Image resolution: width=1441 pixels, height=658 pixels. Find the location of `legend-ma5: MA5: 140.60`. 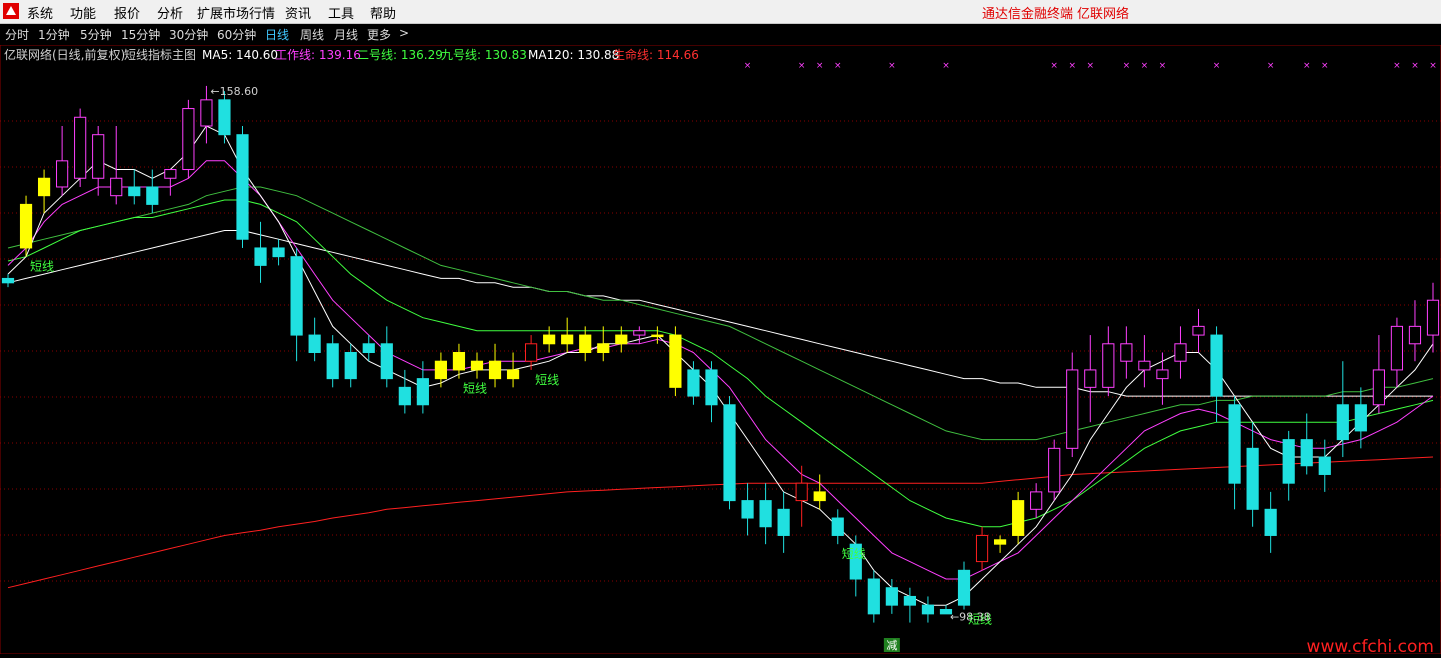

legend-ma5: MA5: 140.60 is located at coordinates (240, 55).